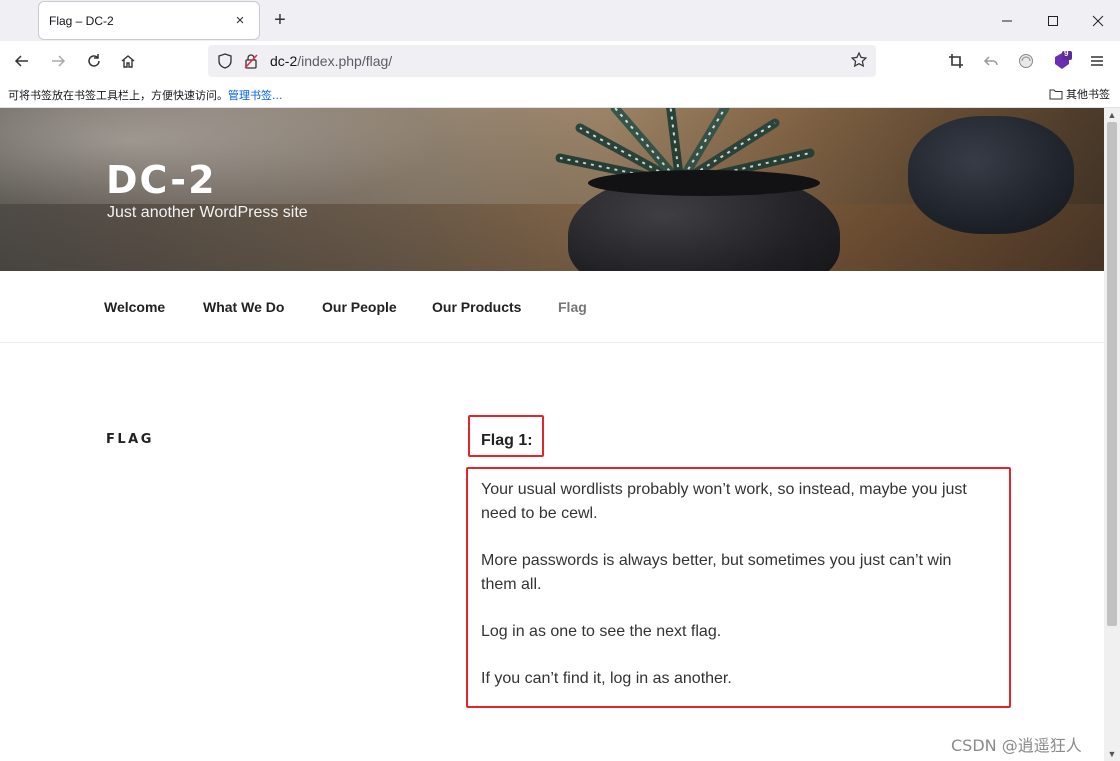  Describe the element at coordinates (507, 440) in the screenshot. I see `flag-heading: Flag 1:` at that location.